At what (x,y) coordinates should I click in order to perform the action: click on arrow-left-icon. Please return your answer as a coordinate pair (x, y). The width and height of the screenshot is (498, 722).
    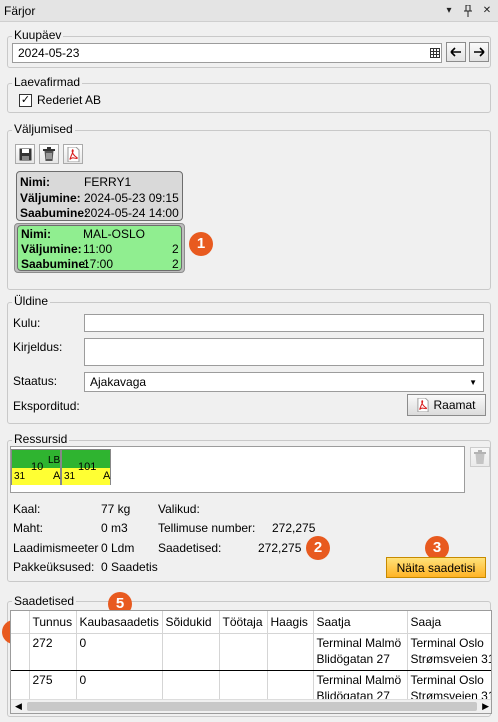
    Looking at the image, I should click on (455, 52).